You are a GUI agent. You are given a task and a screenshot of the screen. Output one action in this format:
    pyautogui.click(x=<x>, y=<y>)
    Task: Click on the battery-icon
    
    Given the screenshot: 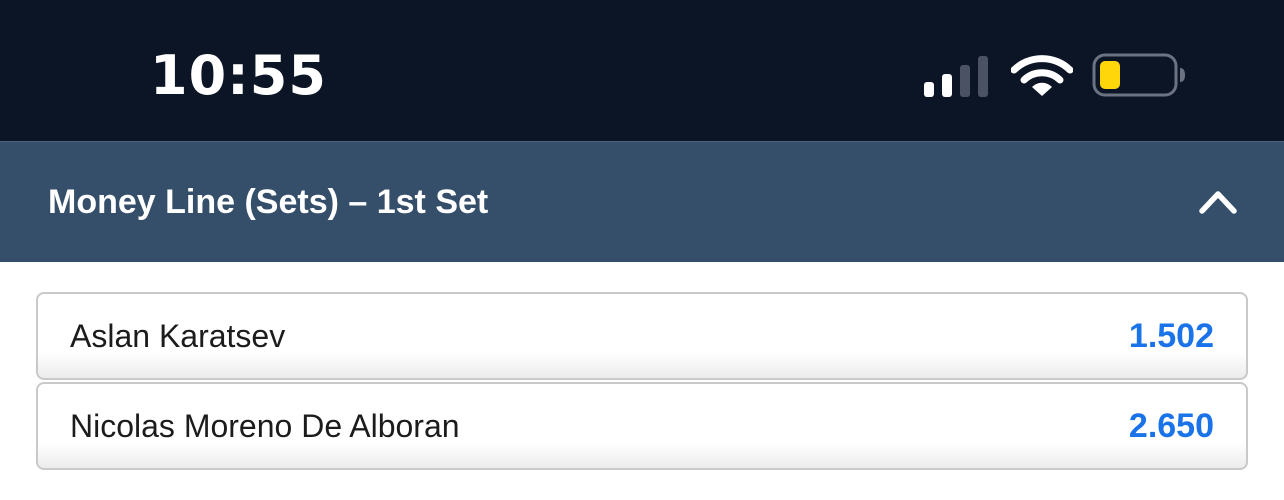 What is the action you would take?
    pyautogui.click(x=1138, y=75)
    